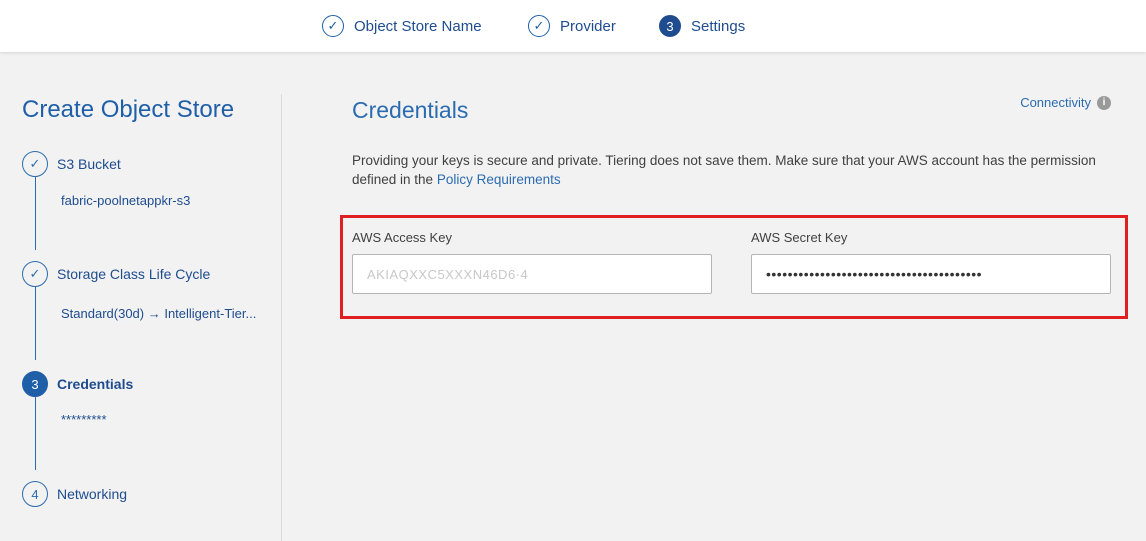 This screenshot has width=1146, height=541. I want to click on wizard-step-label: Settings, so click(718, 26).